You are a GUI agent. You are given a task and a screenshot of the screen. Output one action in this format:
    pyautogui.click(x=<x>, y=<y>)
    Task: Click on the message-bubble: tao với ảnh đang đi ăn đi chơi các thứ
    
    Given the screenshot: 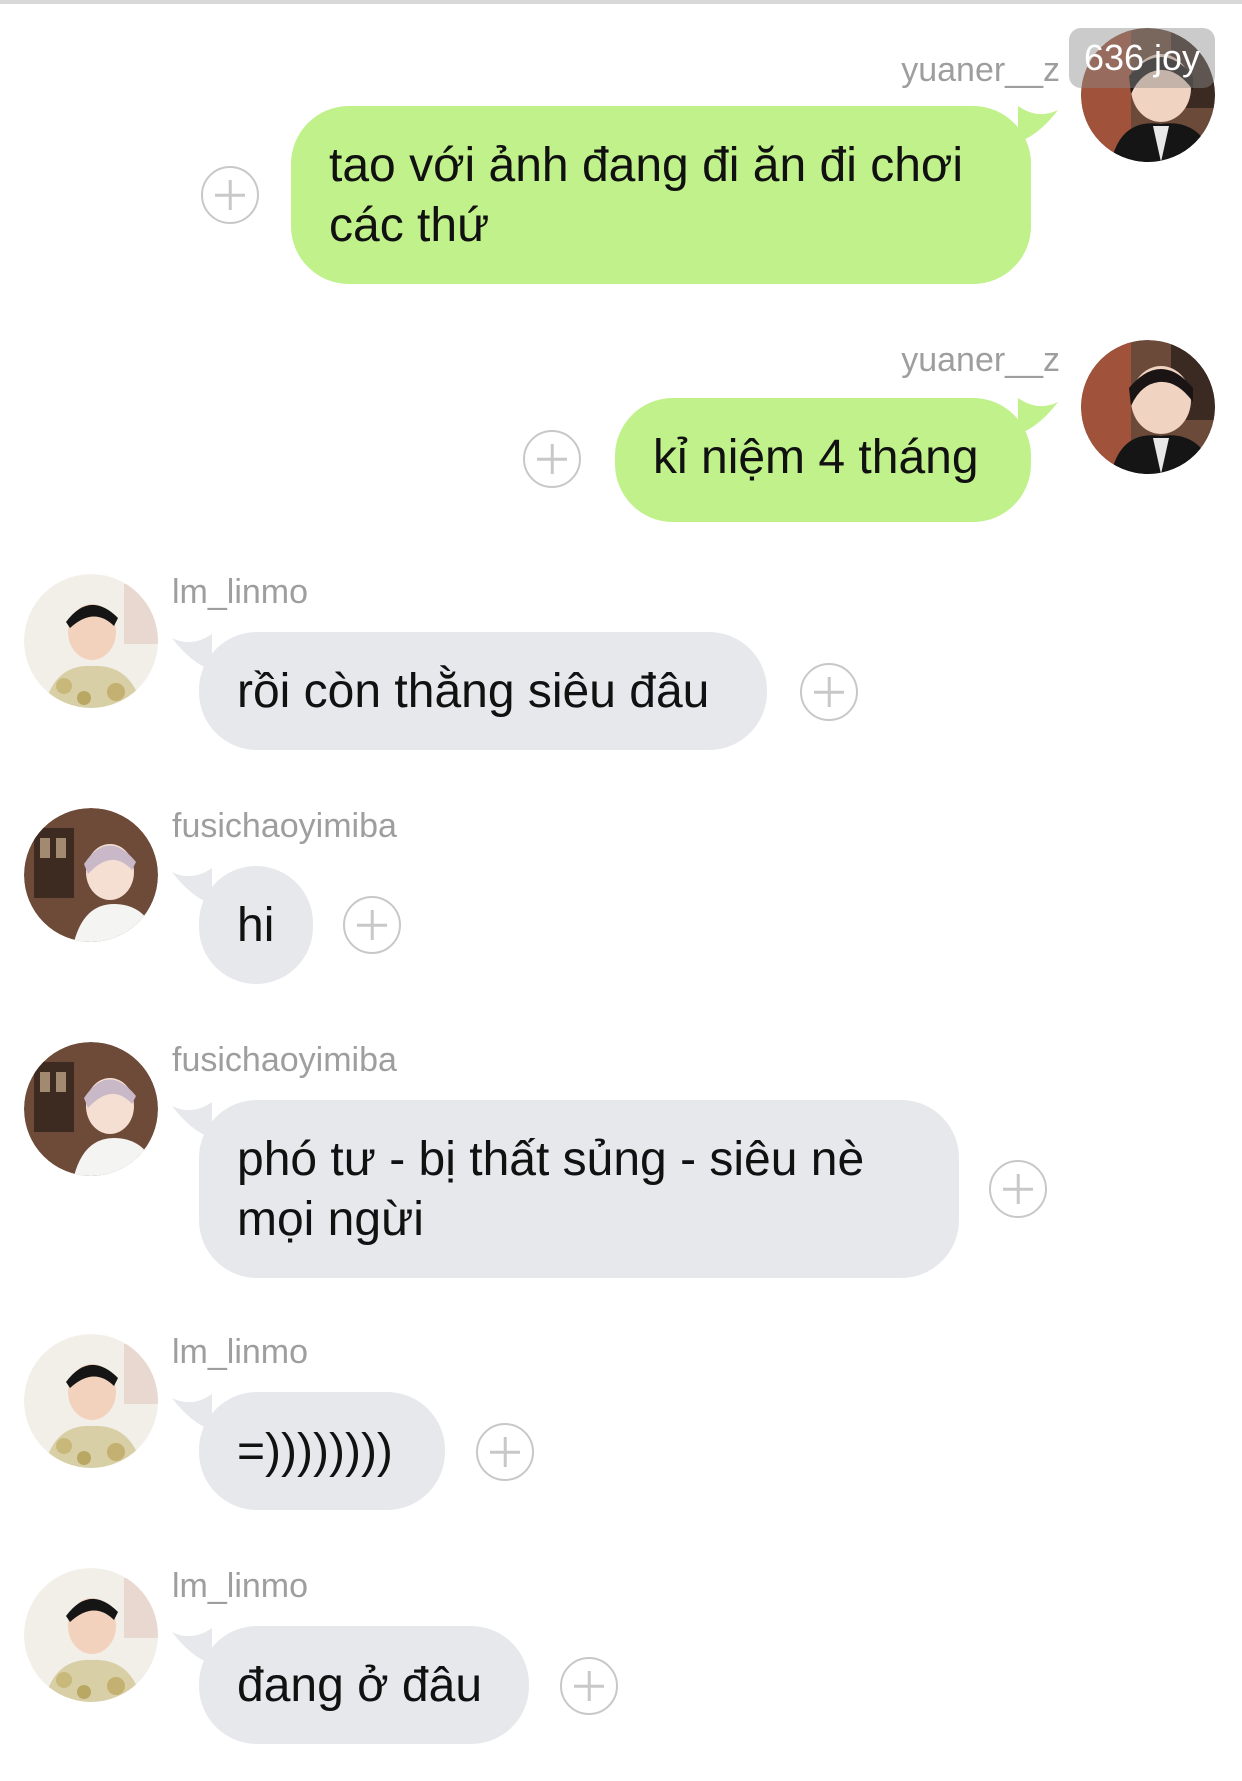 What is the action you would take?
    pyautogui.click(x=661, y=195)
    